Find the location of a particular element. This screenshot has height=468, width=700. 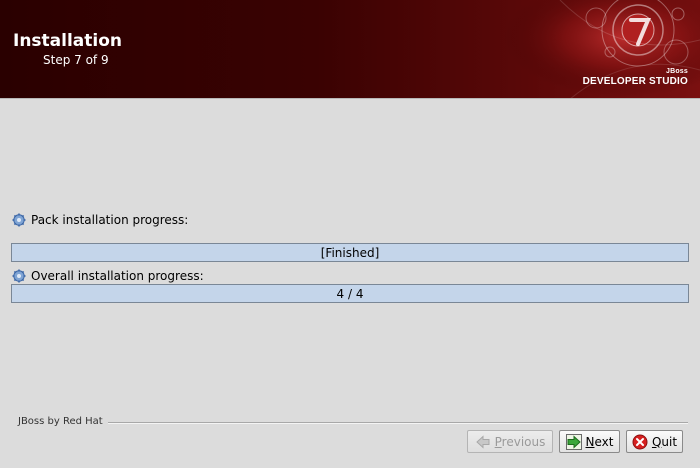

overall-progress-bar: 4 / 4 is located at coordinates (350, 293).